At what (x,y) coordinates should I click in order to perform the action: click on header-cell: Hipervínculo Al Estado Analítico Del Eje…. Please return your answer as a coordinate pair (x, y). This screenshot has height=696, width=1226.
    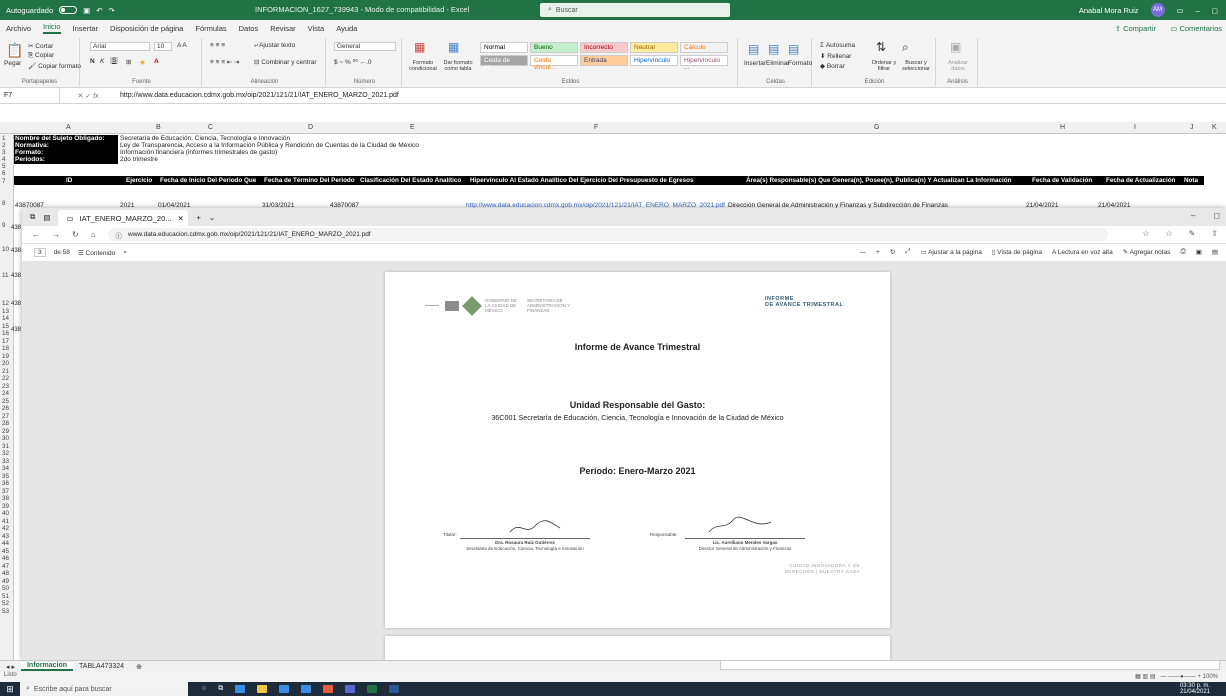
    Looking at the image, I should click on (581, 180).